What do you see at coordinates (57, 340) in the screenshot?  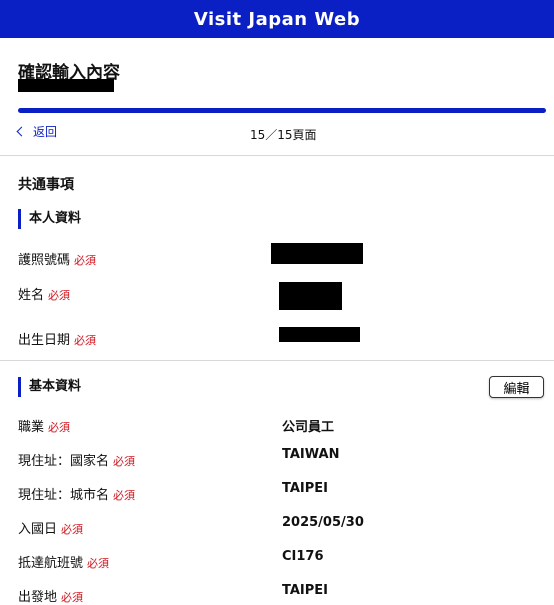 I see `field-label-birthdate: 出生日期 必須` at bounding box center [57, 340].